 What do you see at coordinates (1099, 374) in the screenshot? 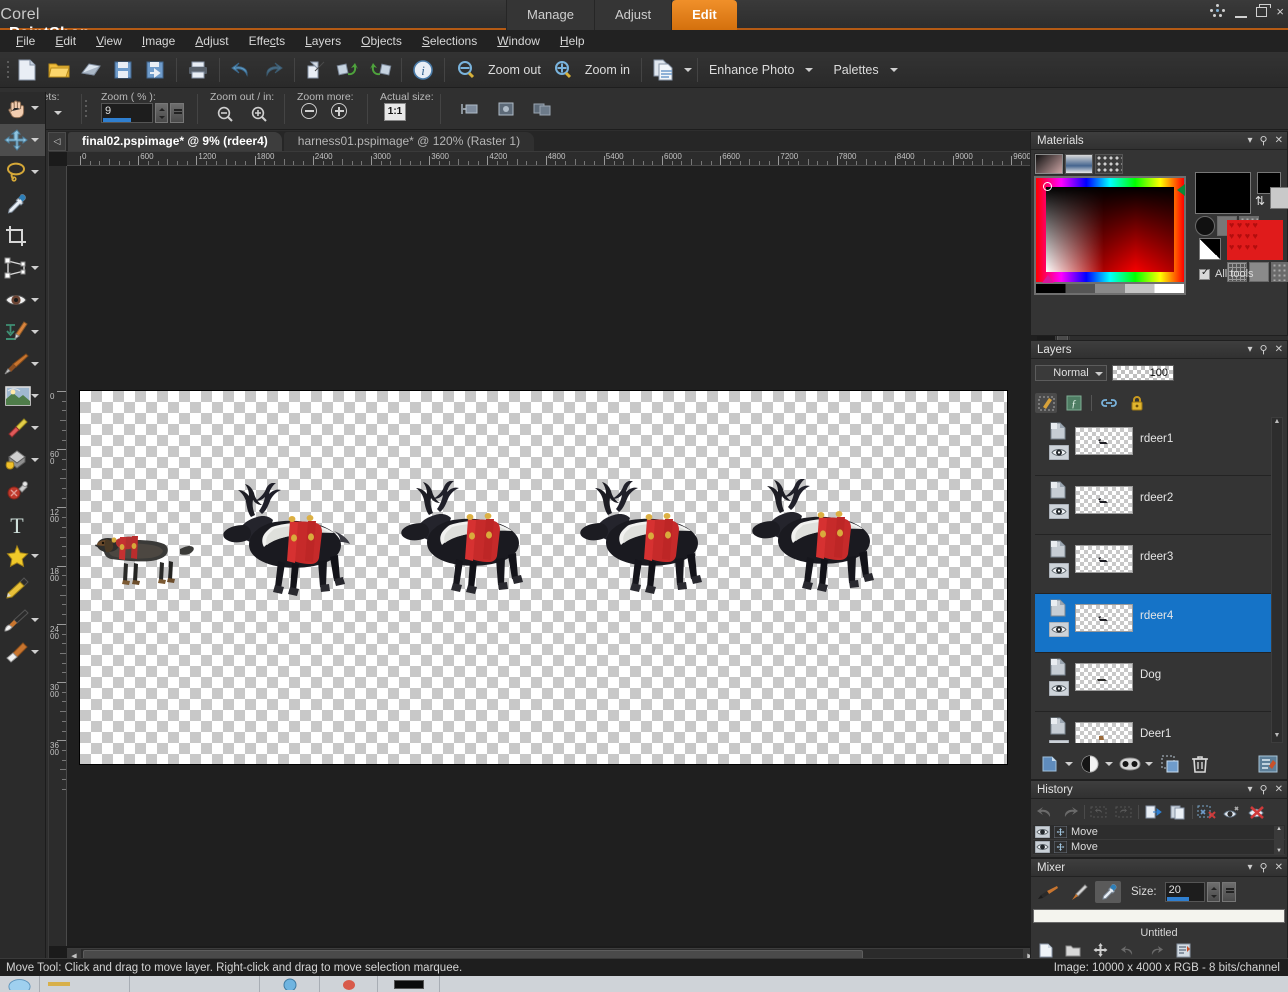
I see `blend-chevron-down-icon` at bounding box center [1099, 374].